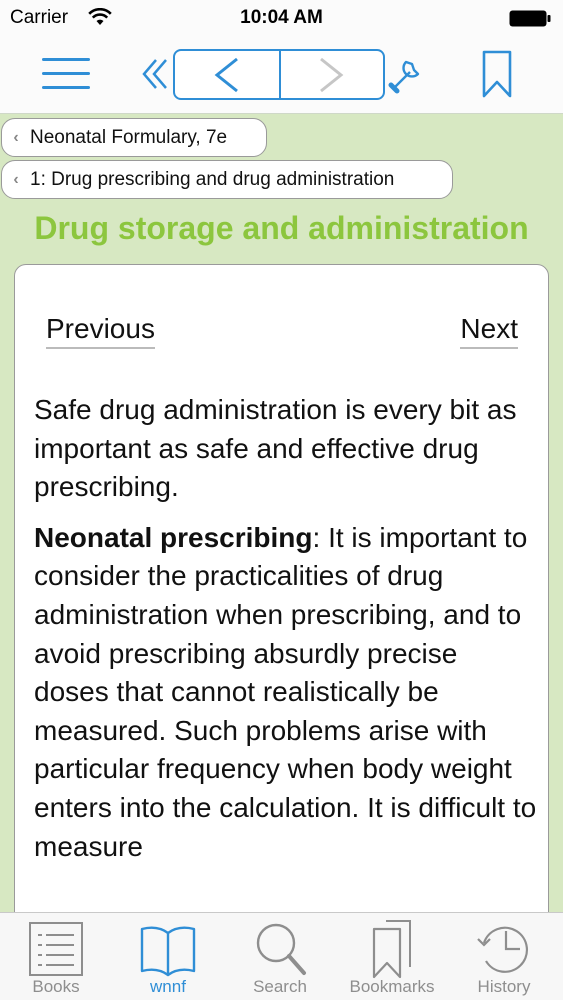  I want to click on double-chevron-left-icon, so click(156, 74).